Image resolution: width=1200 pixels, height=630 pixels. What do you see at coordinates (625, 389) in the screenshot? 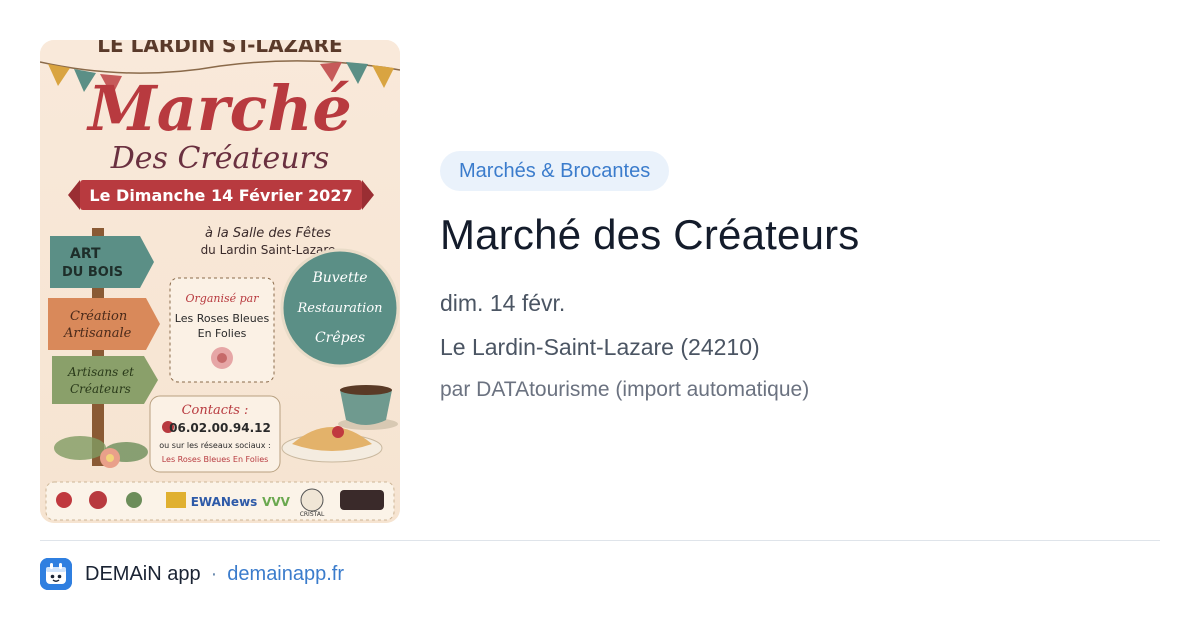
I see `event-source: par DATAtourisme (import automatique)` at bounding box center [625, 389].